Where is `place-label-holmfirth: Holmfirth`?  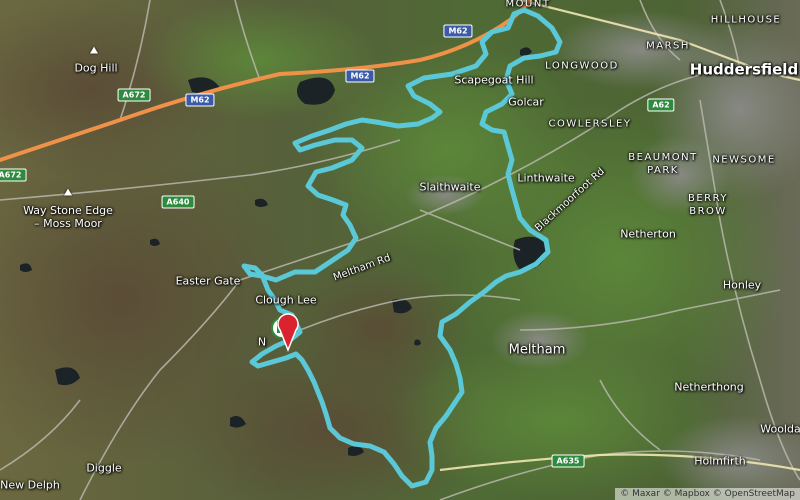
place-label-holmfirth: Holmfirth is located at coordinates (720, 461).